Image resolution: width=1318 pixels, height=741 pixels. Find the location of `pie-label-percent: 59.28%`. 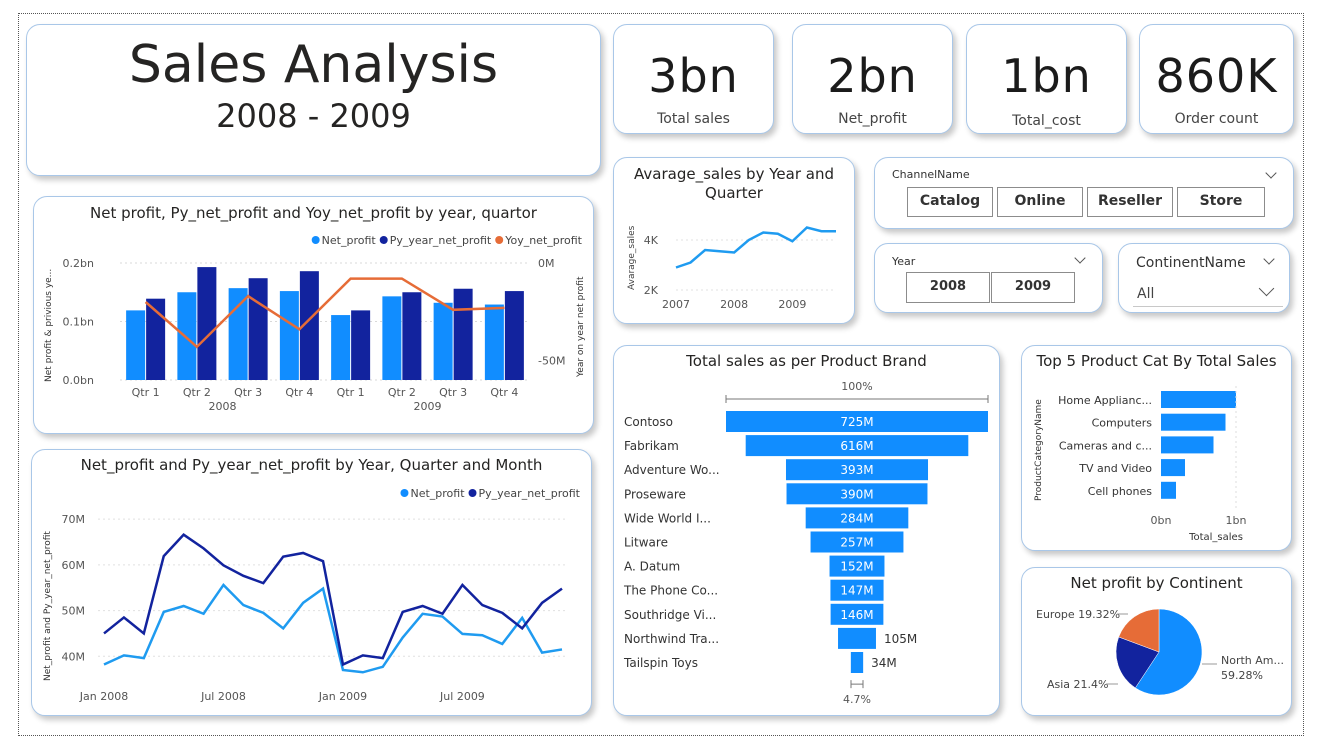

pie-label-percent: 59.28% is located at coordinates (1242, 675).